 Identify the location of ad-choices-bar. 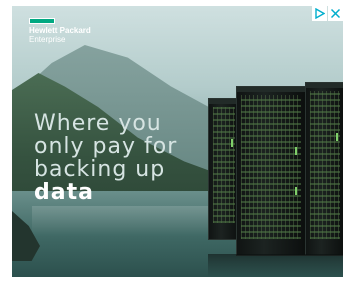
(327, 13).